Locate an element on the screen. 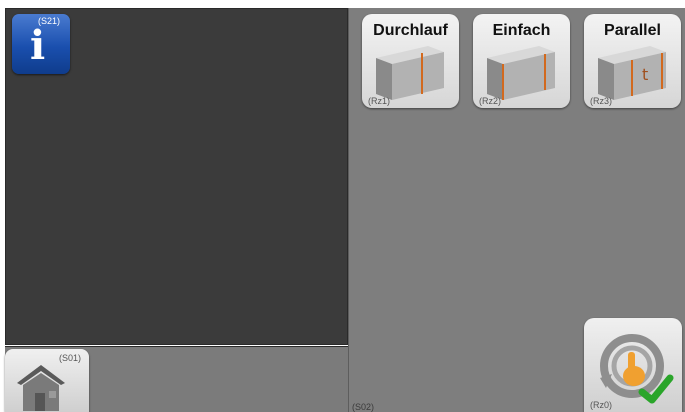  mode-button-parallel: Parallel t (Rz3) is located at coordinates (632, 61).